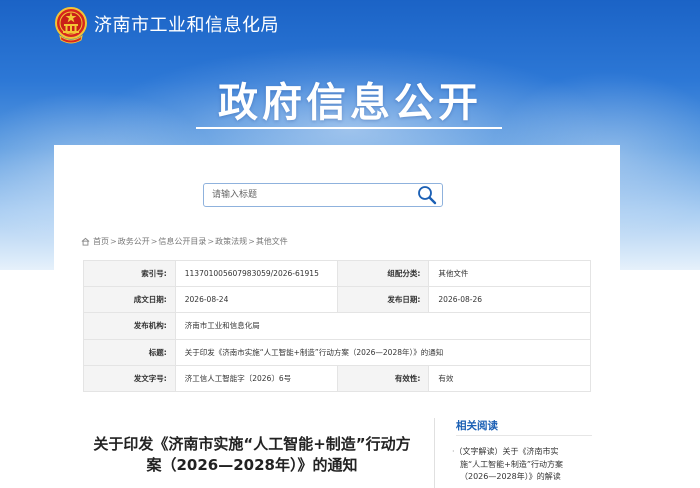 Image resolution: width=700 pixels, height=488 pixels. Describe the element at coordinates (427, 195) in the screenshot. I see `search-icon` at that location.